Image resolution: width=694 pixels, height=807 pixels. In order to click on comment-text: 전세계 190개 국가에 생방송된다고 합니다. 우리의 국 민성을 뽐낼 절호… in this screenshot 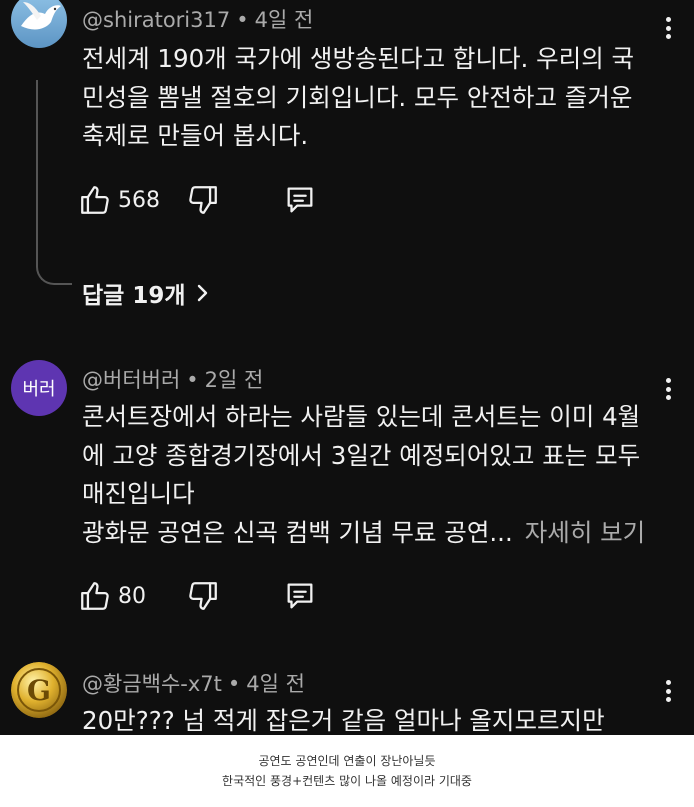, I will do `click(377, 98)`.